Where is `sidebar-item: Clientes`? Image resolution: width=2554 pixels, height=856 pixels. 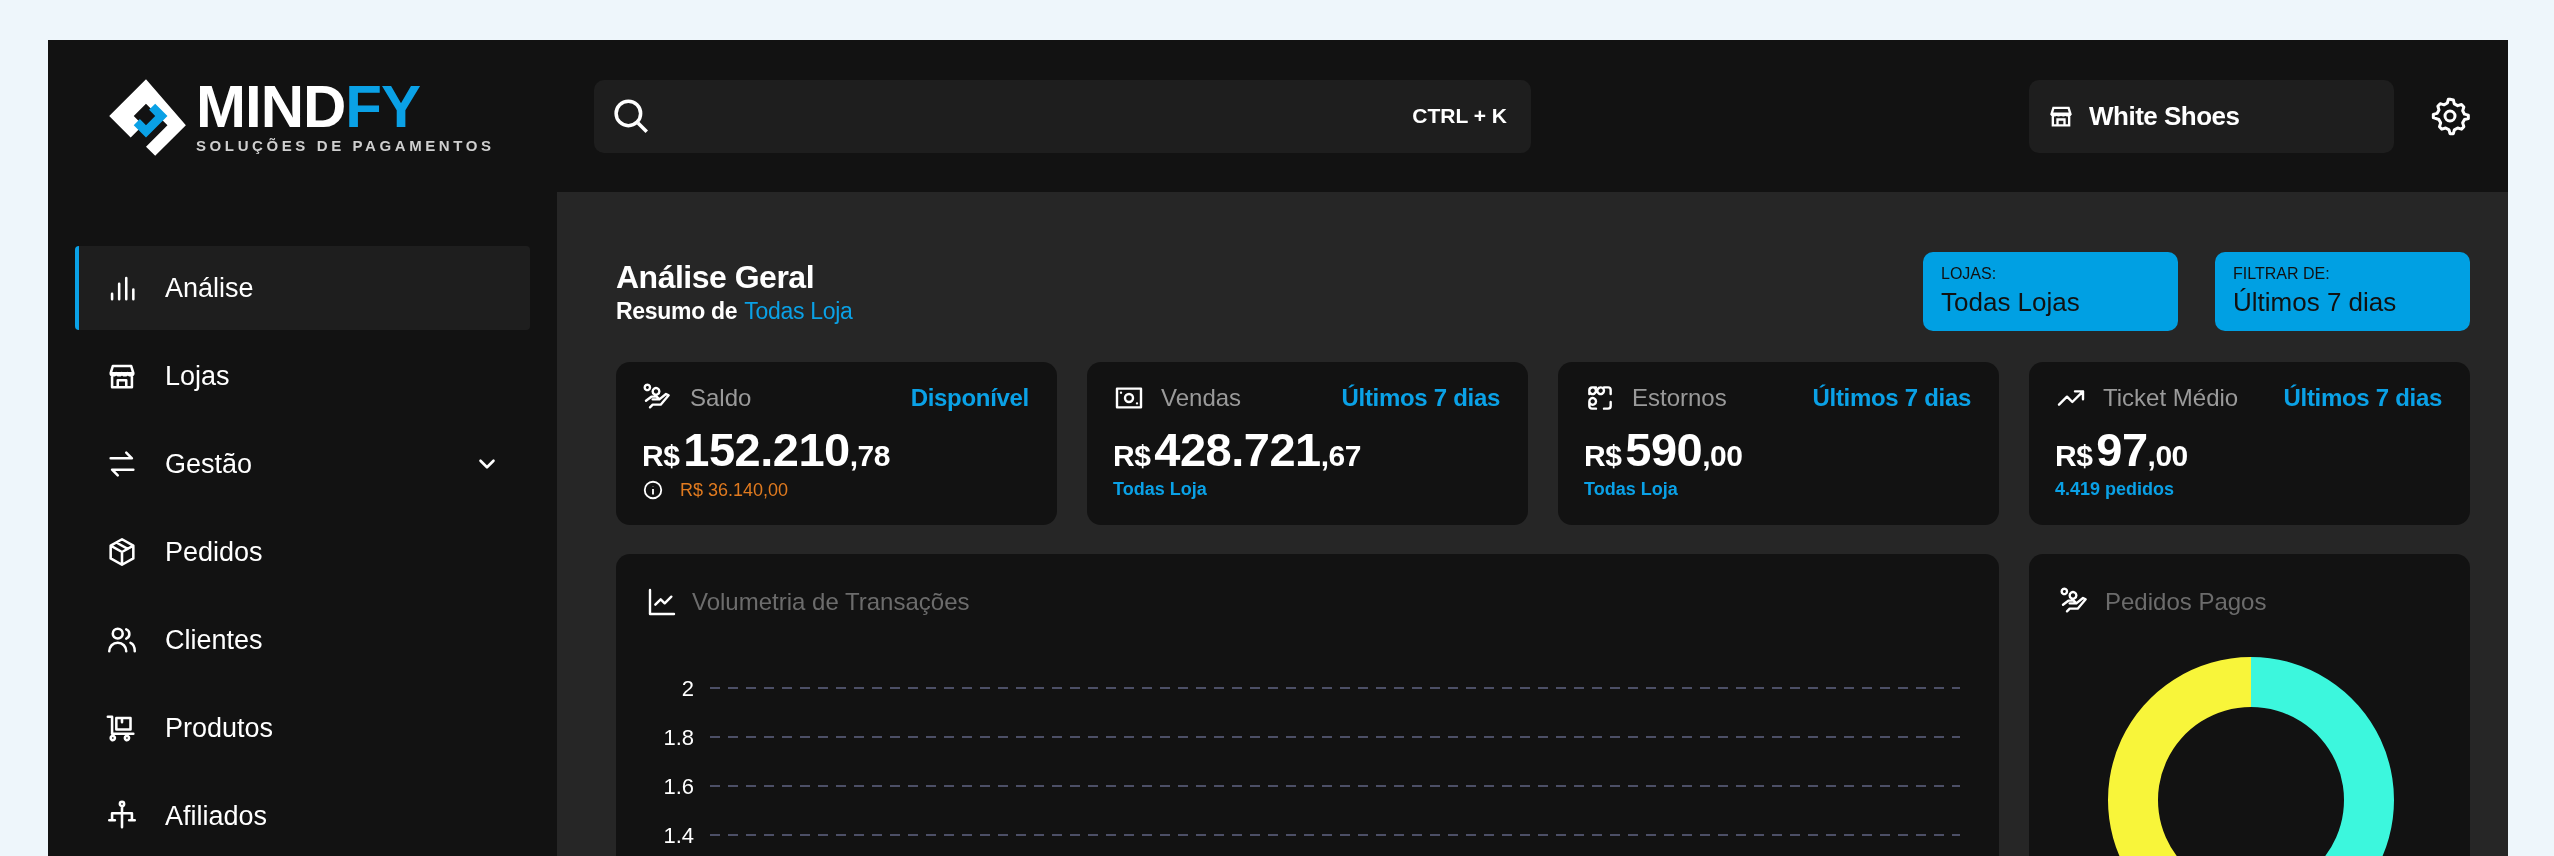
sidebar-item: Clientes is located at coordinates (302, 640).